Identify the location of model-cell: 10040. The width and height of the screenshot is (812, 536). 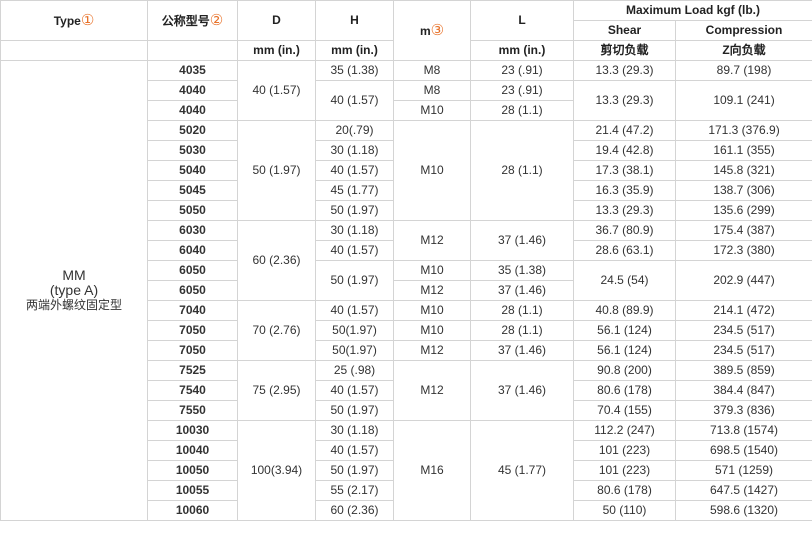
(192, 450).